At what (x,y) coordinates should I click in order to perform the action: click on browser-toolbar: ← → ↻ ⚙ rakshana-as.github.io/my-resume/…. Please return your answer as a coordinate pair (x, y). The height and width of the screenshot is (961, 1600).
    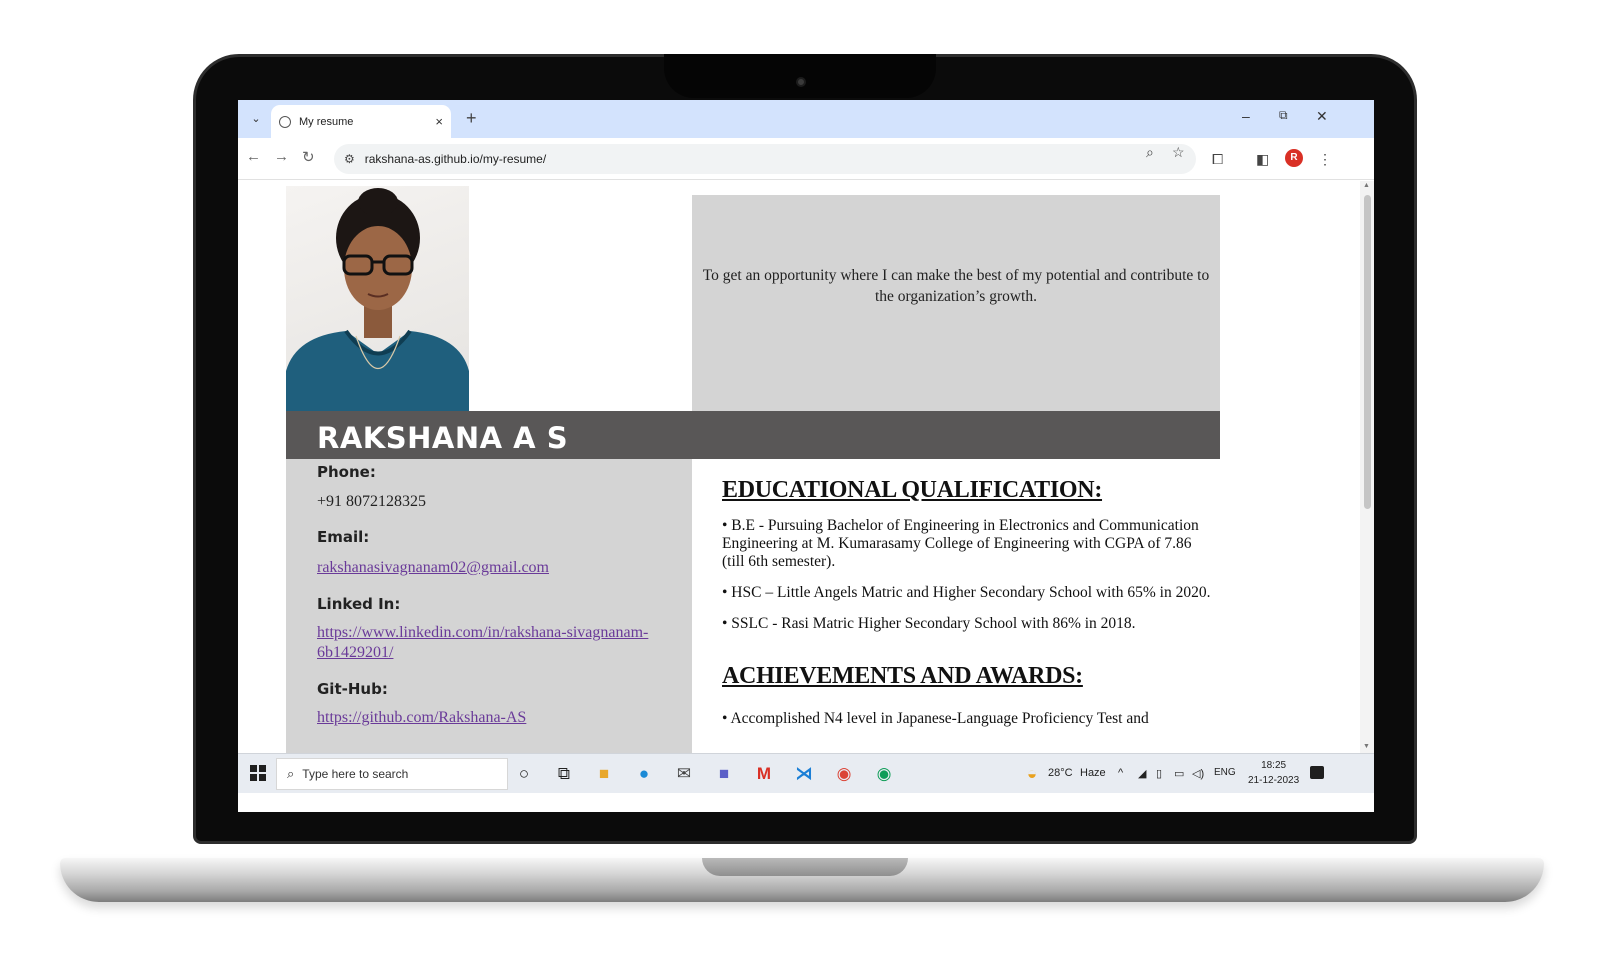
    Looking at the image, I should click on (806, 159).